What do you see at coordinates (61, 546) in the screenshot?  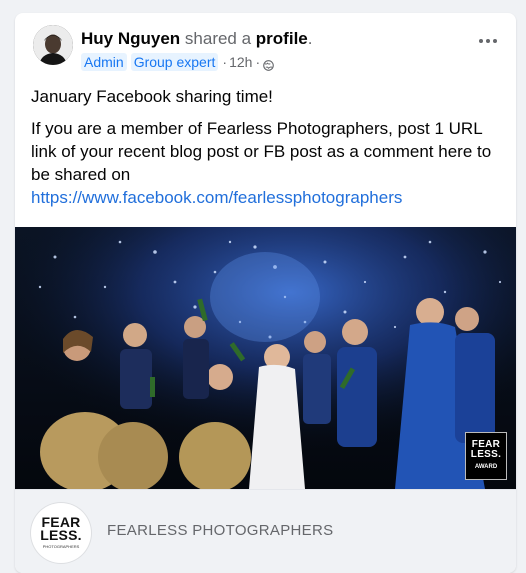 I see `logo-line-3: PHOTOGRAPHERS` at bounding box center [61, 546].